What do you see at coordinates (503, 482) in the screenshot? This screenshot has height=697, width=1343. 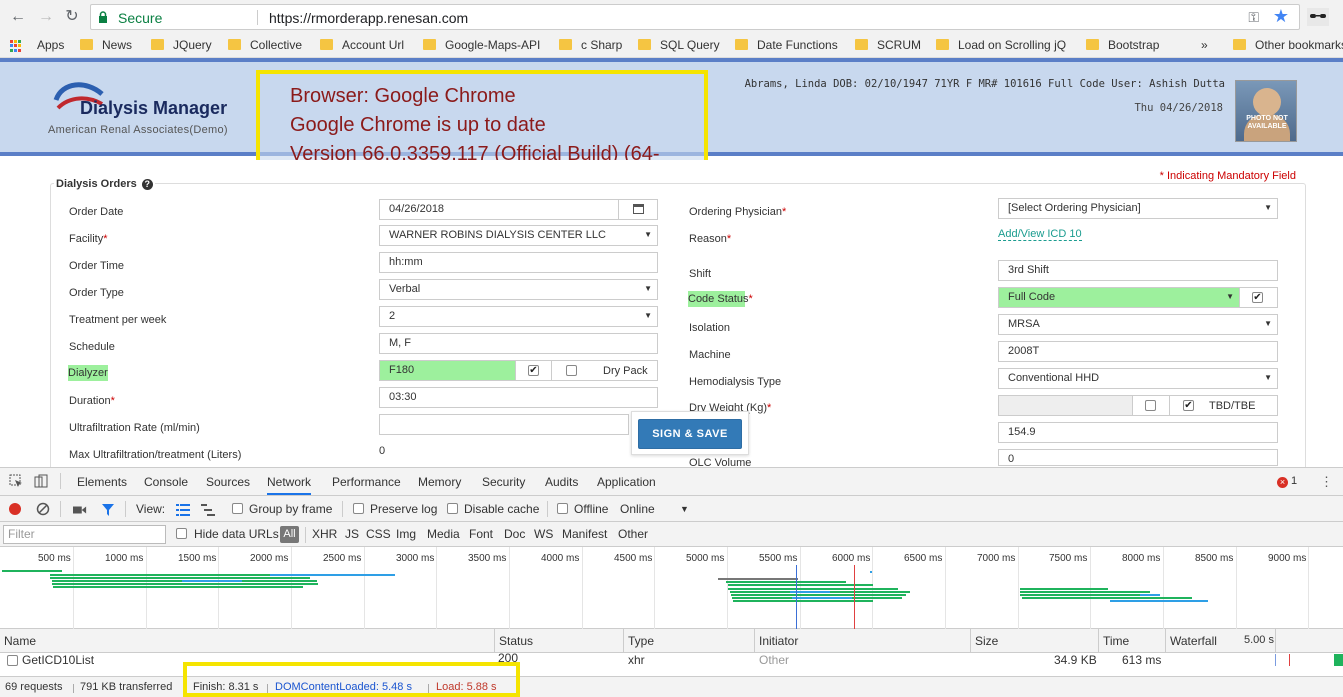 I see `tab-security: Security` at bounding box center [503, 482].